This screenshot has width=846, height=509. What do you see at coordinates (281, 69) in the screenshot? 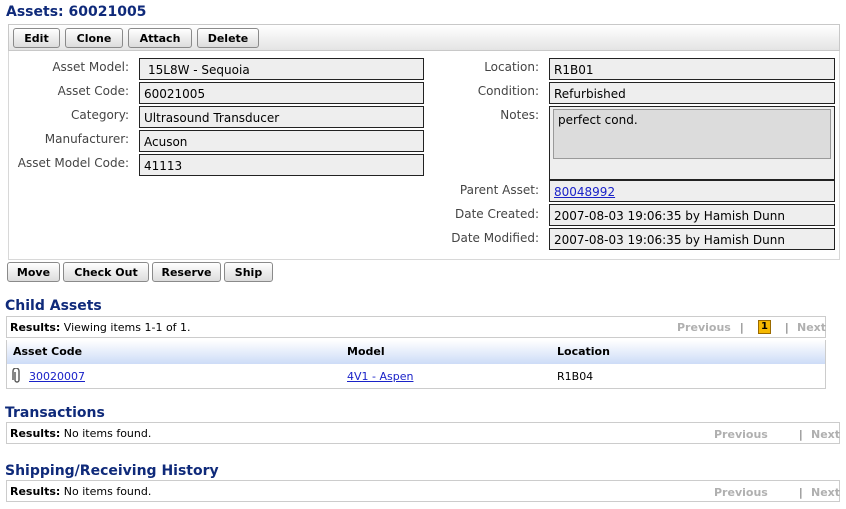
I see `asset-model-value: 15L8W - Sequoia` at bounding box center [281, 69].